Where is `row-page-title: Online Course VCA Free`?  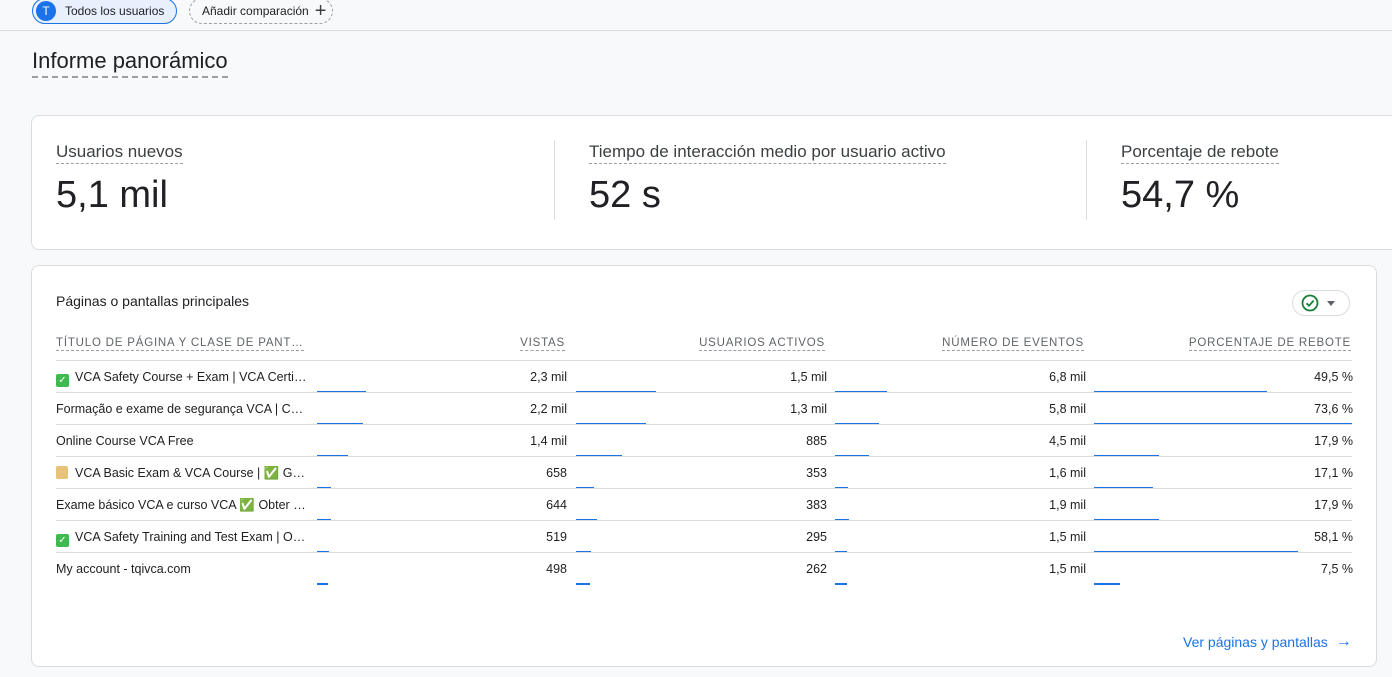 row-page-title: Online Course VCA Free is located at coordinates (182, 441).